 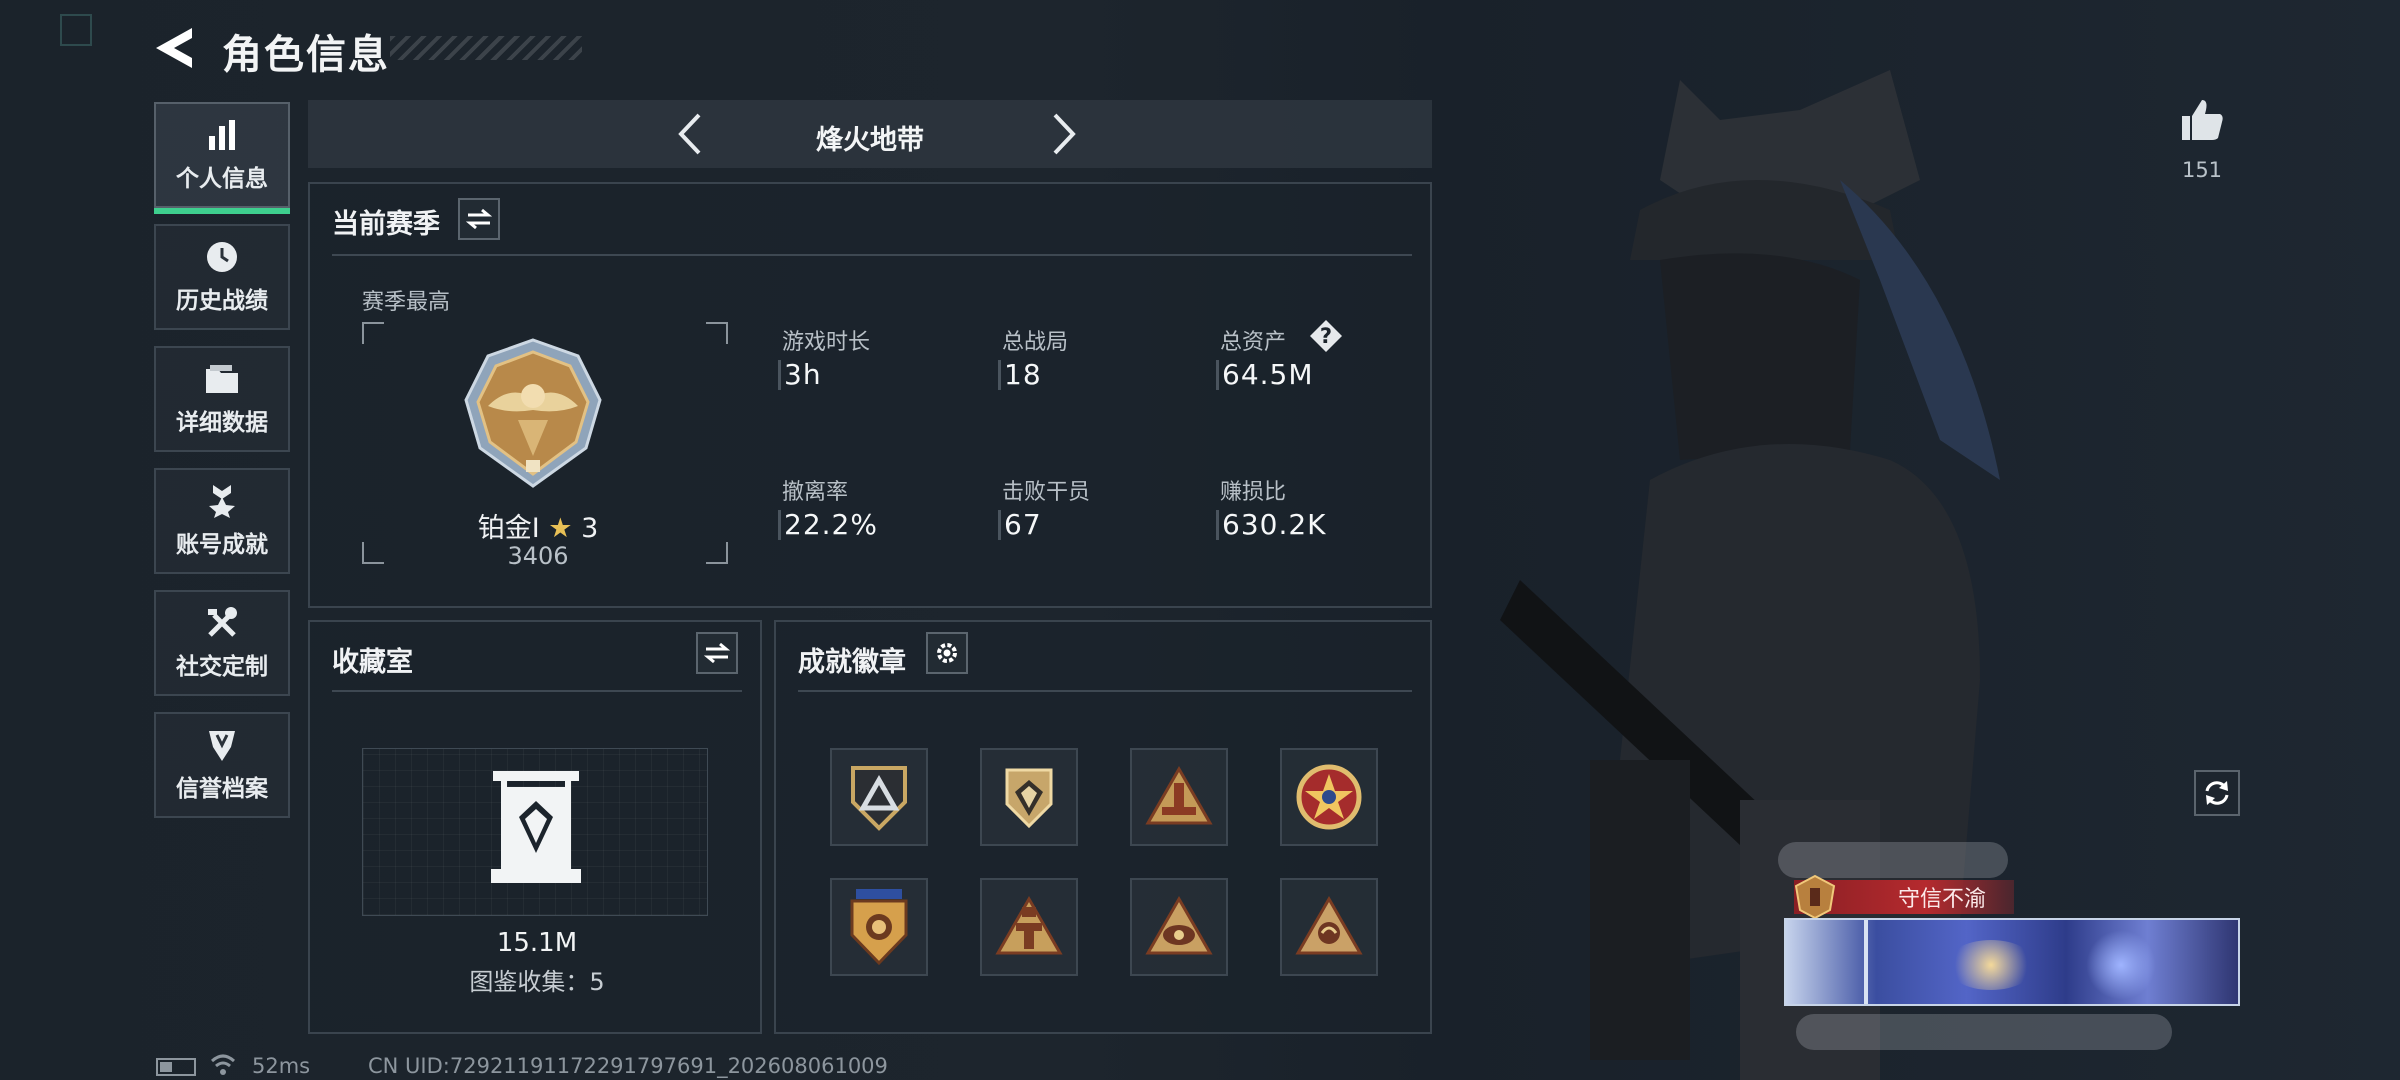 What do you see at coordinates (560, 528) in the screenshot?
I see `star-icon: ★` at bounding box center [560, 528].